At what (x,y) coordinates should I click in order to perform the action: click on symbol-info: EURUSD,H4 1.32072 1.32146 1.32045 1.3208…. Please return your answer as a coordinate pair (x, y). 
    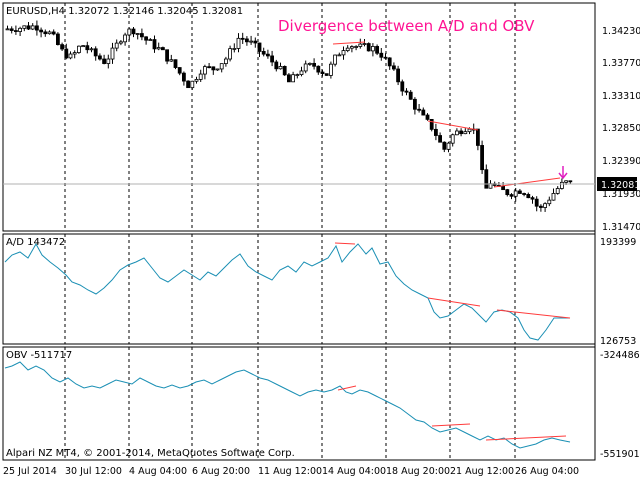
    Looking at the image, I should click on (124, 11).